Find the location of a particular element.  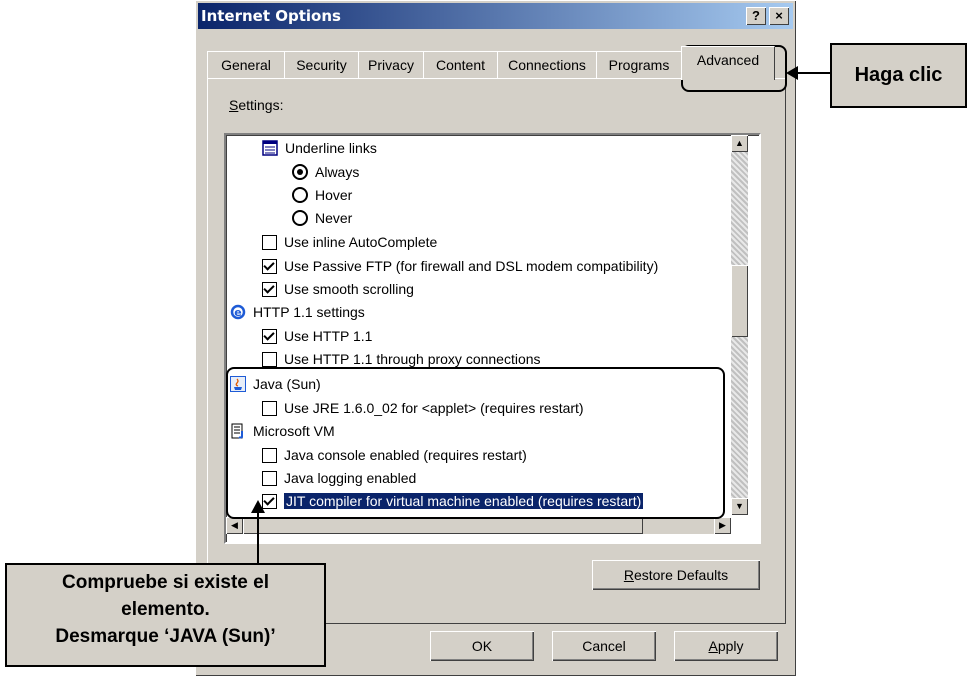

list-item: Underline links is located at coordinates (319, 148).